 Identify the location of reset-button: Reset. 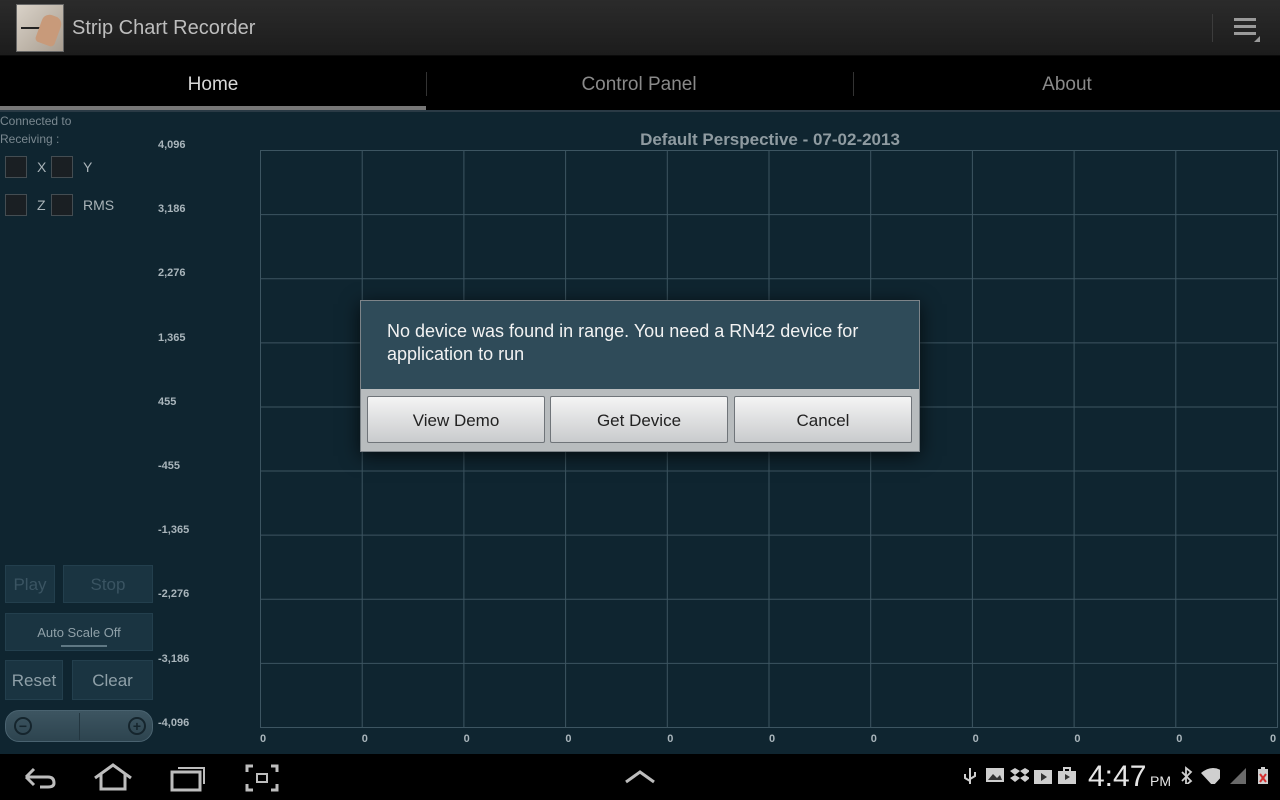
(34, 680).